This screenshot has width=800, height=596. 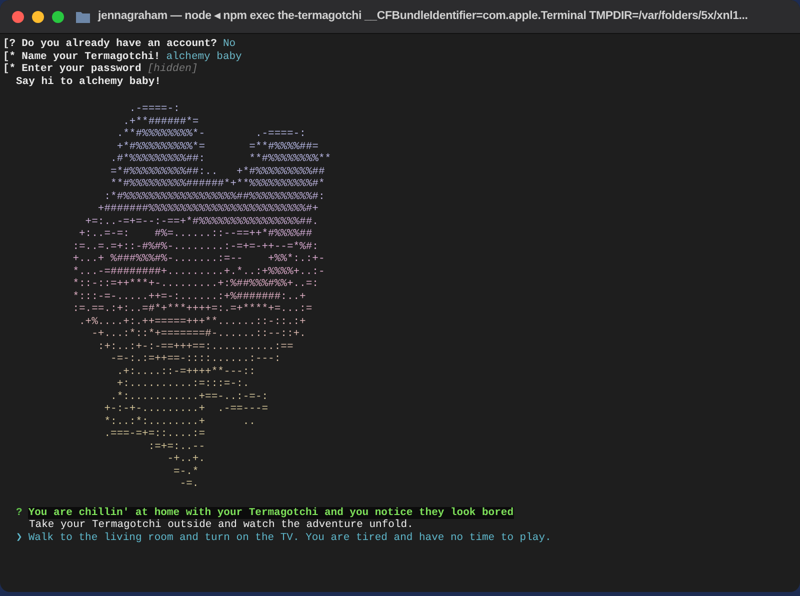 What do you see at coordinates (176, 446) in the screenshot?
I see `ascii-art-line: :=+=:..--` at bounding box center [176, 446].